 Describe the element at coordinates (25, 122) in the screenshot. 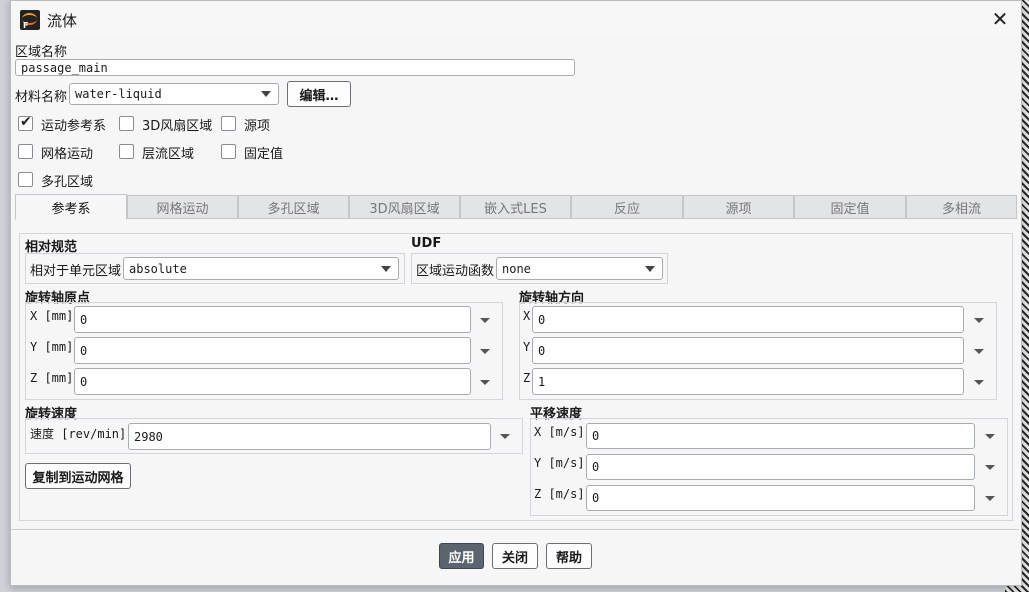

I see `checkbox-moving-reference` at that location.